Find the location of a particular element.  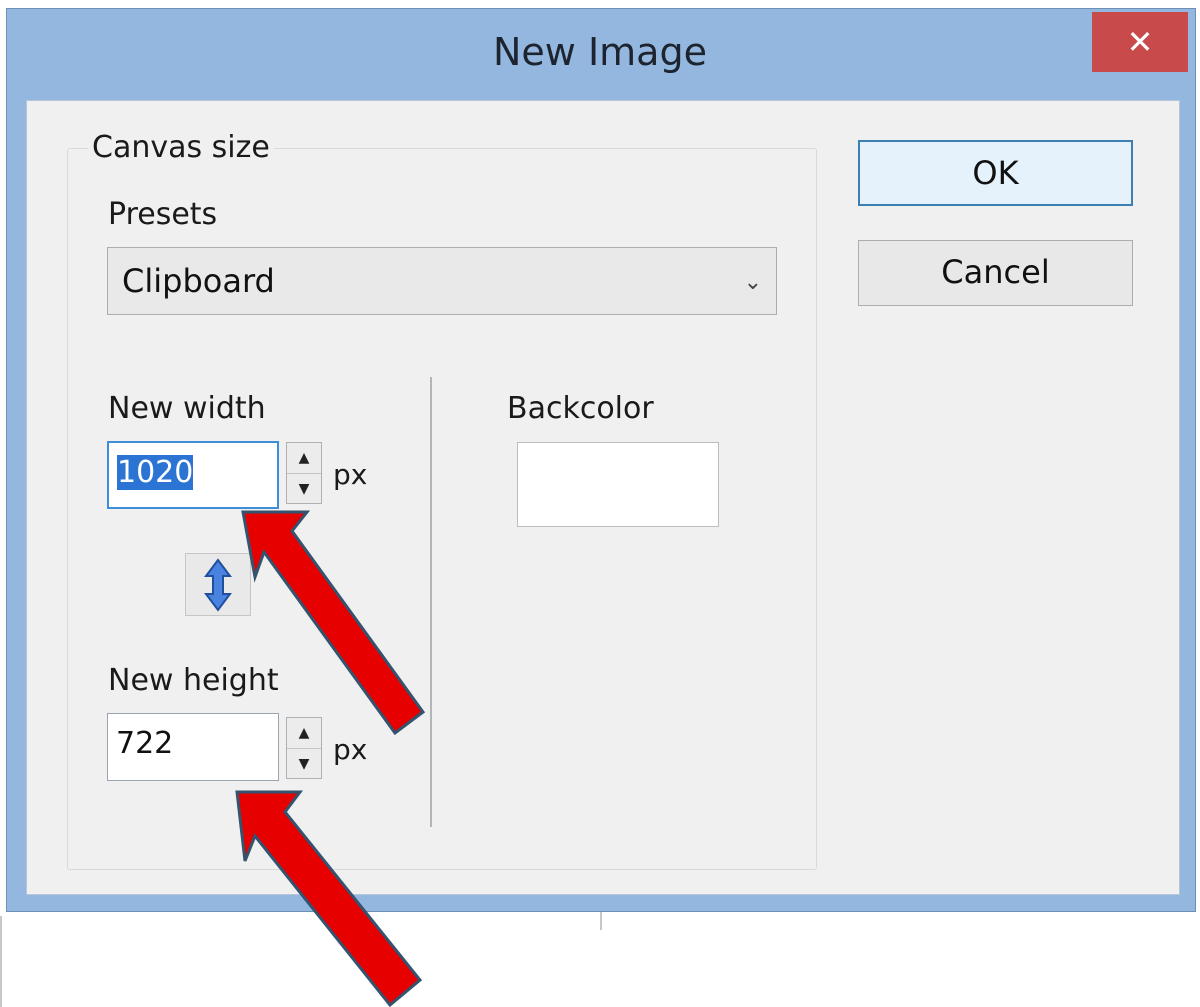

red-arrow-height is located at coordinates (329, 898).